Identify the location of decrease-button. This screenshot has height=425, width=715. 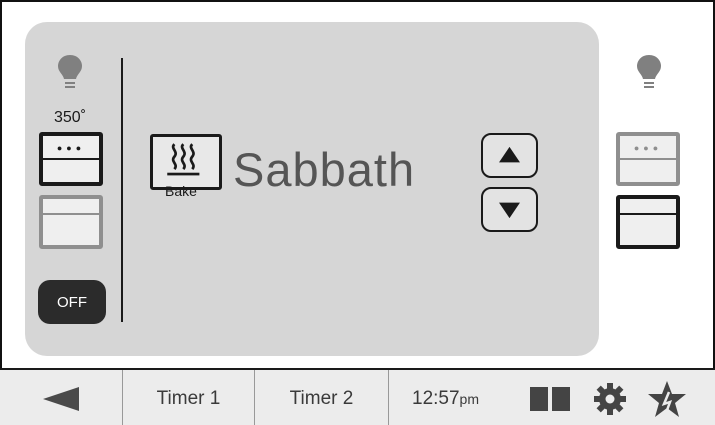
(509, 209).